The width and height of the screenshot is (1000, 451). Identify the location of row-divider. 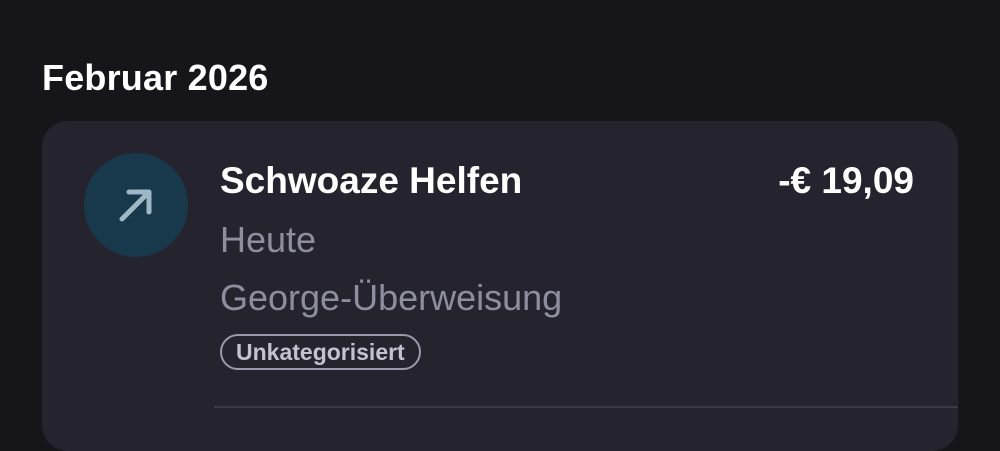
(586, 407).